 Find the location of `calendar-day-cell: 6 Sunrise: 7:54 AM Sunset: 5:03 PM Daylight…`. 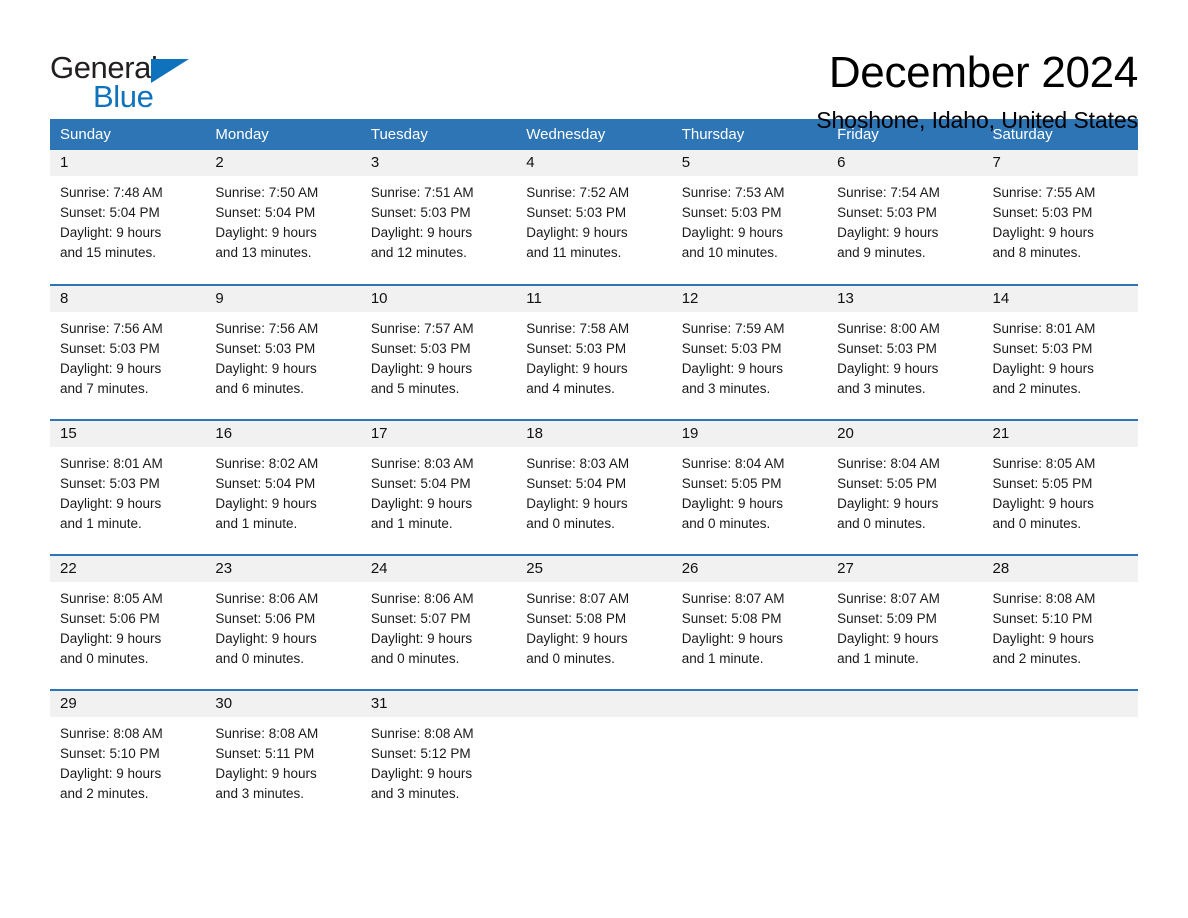

calendar-day-cell: 6 Sunrise: 7:54 AM Sunset: 5:03 PM Daylight… is located at coordinates (905, 217).